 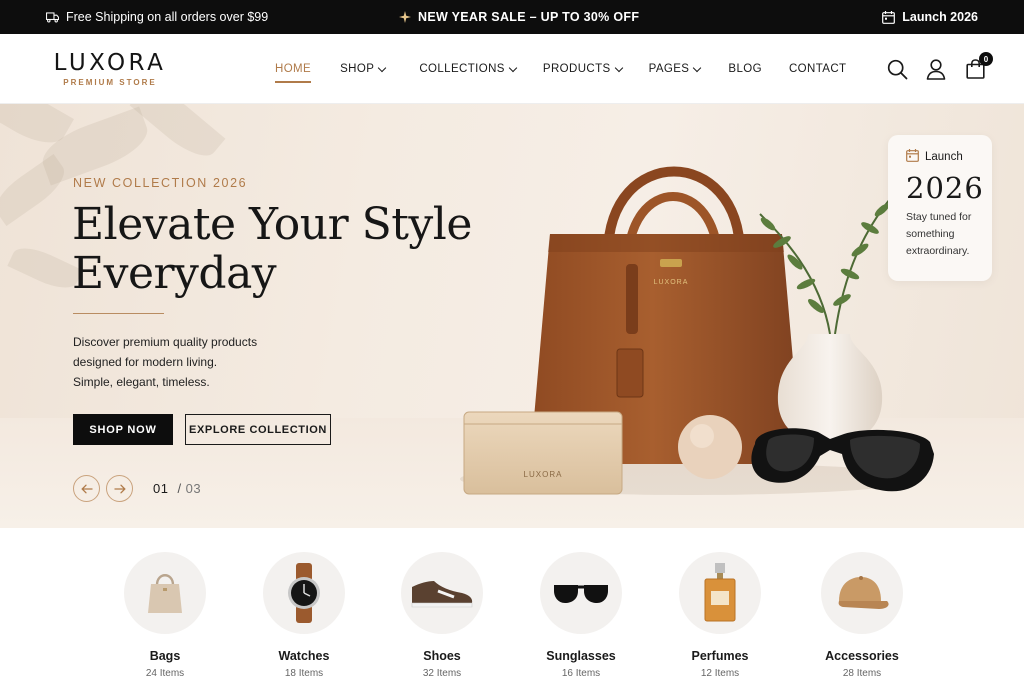 I want to click on nav-pages: PAGES, so click(x=675, y=69).